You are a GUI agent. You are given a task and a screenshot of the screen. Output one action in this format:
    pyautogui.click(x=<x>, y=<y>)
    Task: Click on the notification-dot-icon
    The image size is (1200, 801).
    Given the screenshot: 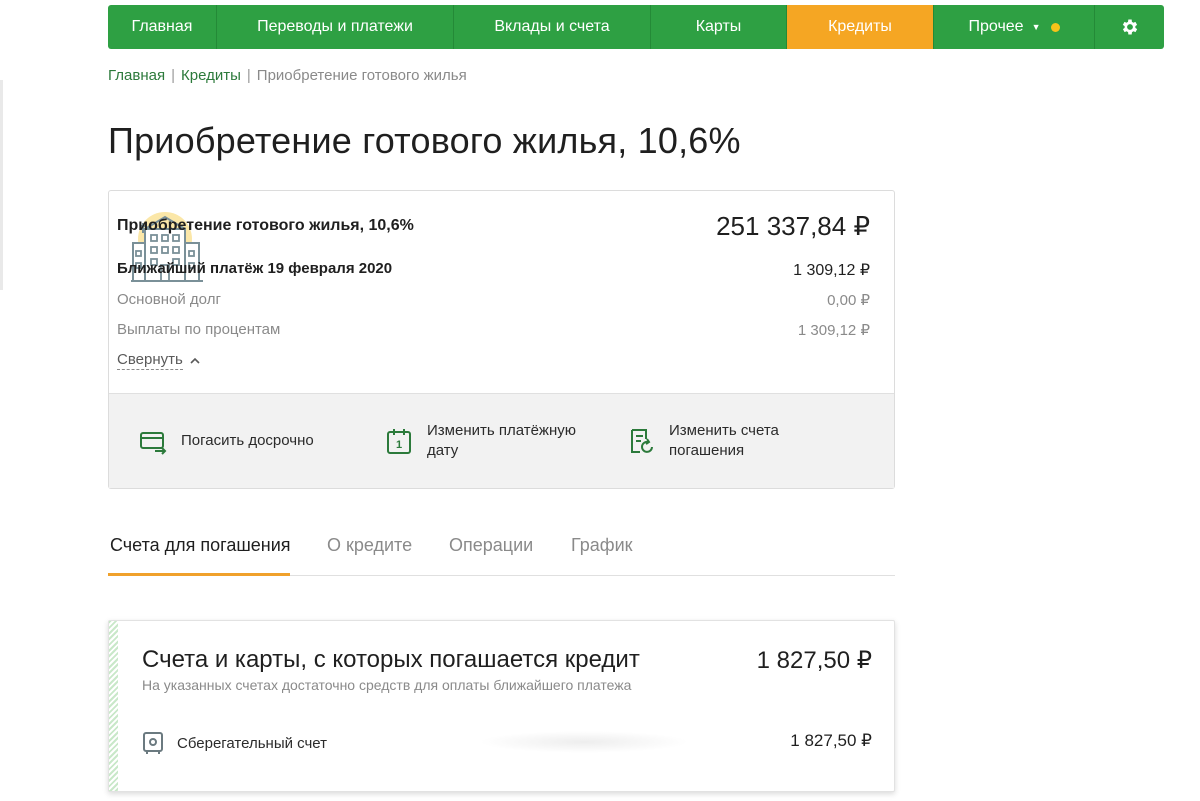 What is the action you would take?
    pyautogui.click(x=1055, y=27)
    